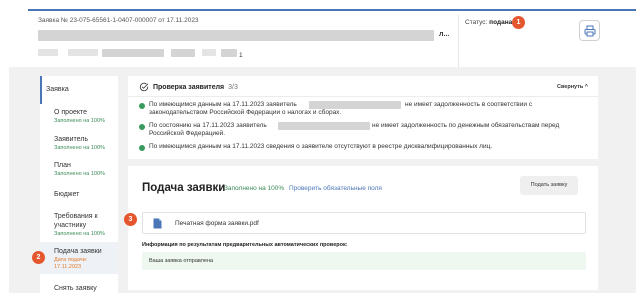  I want to click on check-count: 3/3, so click(233, 87).